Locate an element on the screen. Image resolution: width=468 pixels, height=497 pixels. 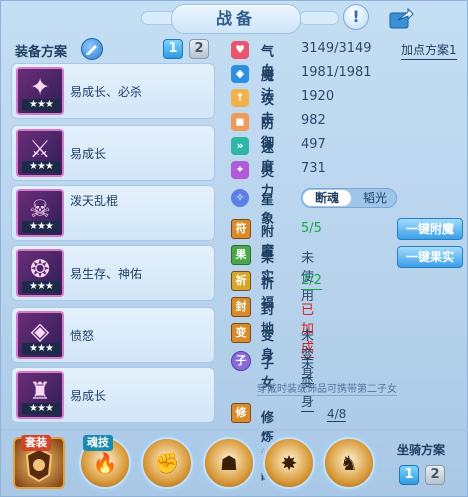
equipment-desc: 愤怒 is located at coordinates (82, 336).